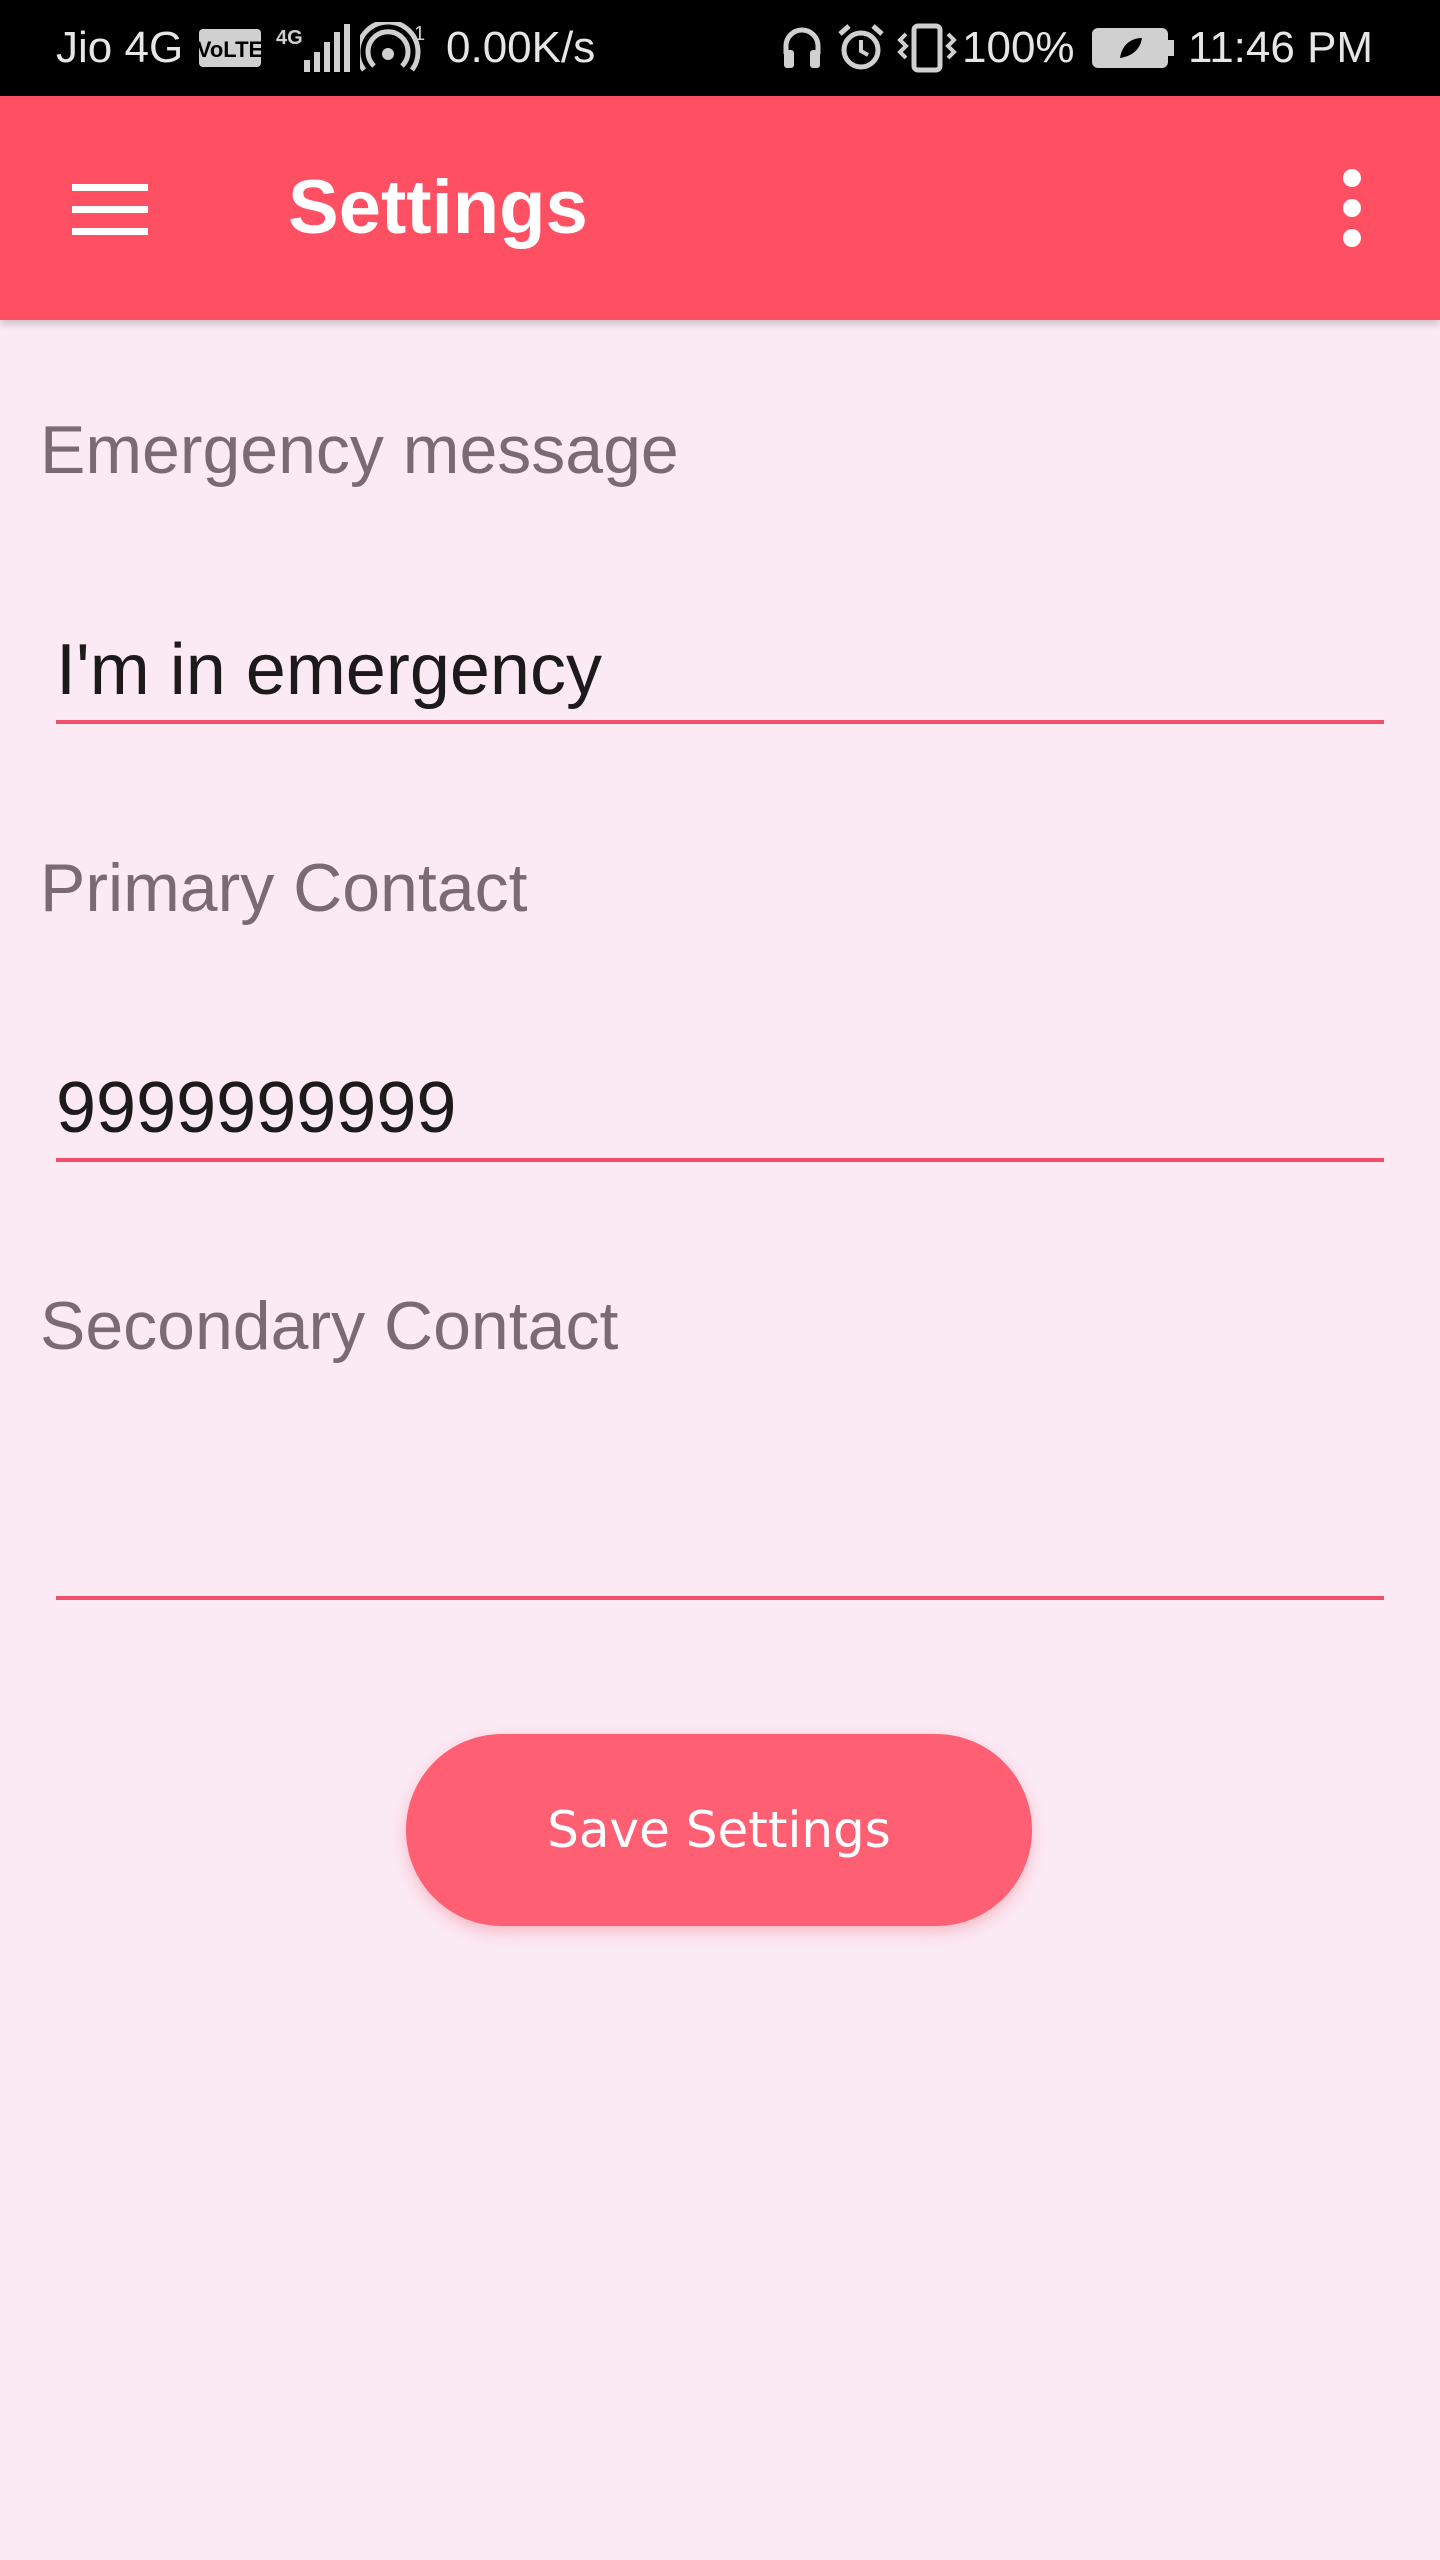 Image resolution: width=1440 pixels, height=2560 pixels. I want to click on headphones-icon, so click(802, 47).